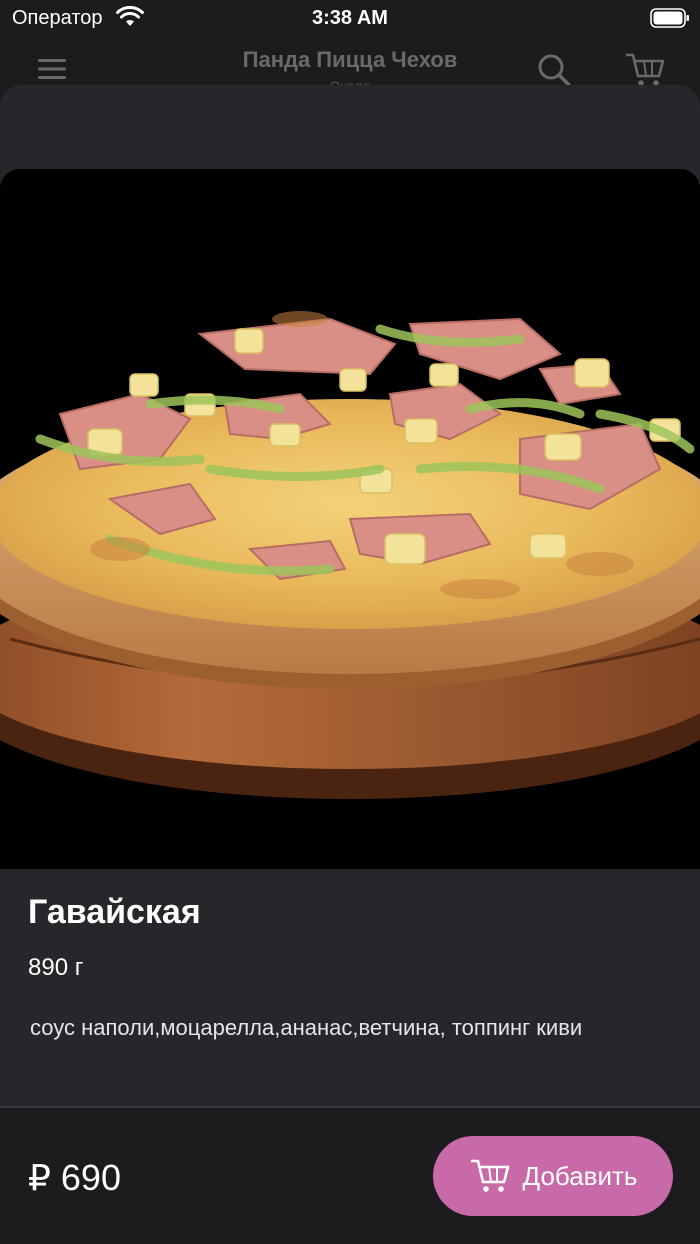 This screenshot has height=1244, width=700. I want to click on status-bar: Оператор 3:38 AM, so click(350, 20).